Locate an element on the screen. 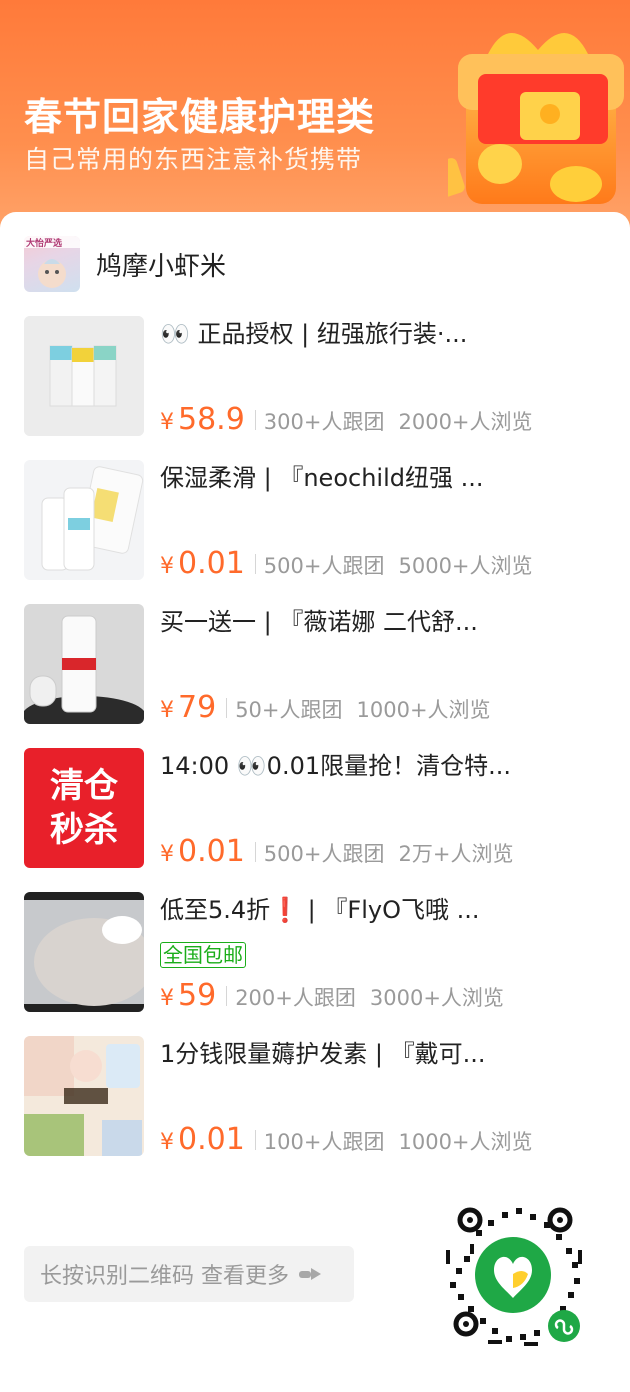 The image size is (630, 1392). store-header: 大怡严选 鸠摩小虾米 is located at coordinates (125, 264).